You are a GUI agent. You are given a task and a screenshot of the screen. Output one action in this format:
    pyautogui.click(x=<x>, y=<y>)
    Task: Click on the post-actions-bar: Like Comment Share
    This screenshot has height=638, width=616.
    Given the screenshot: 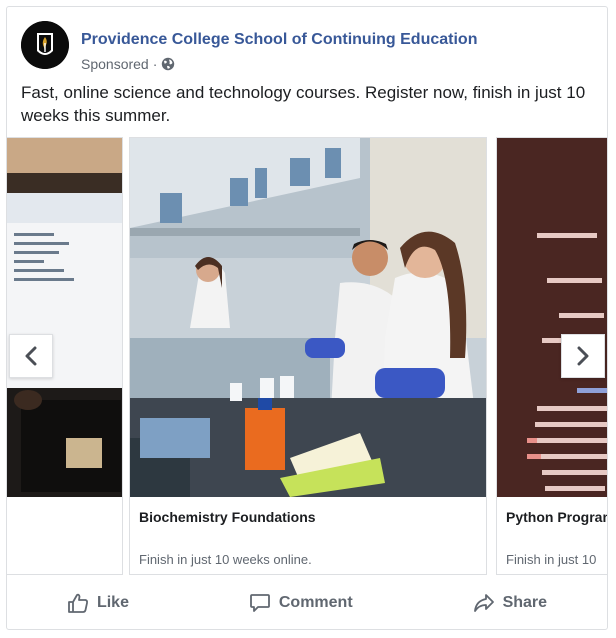 What is the action you would take?
    pyautogui.click(x=307, y=603)
    